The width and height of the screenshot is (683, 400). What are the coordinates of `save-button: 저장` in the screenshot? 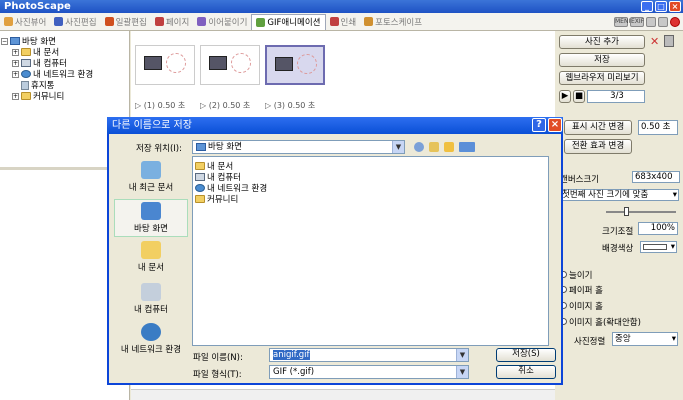 It's located at (602, 60).